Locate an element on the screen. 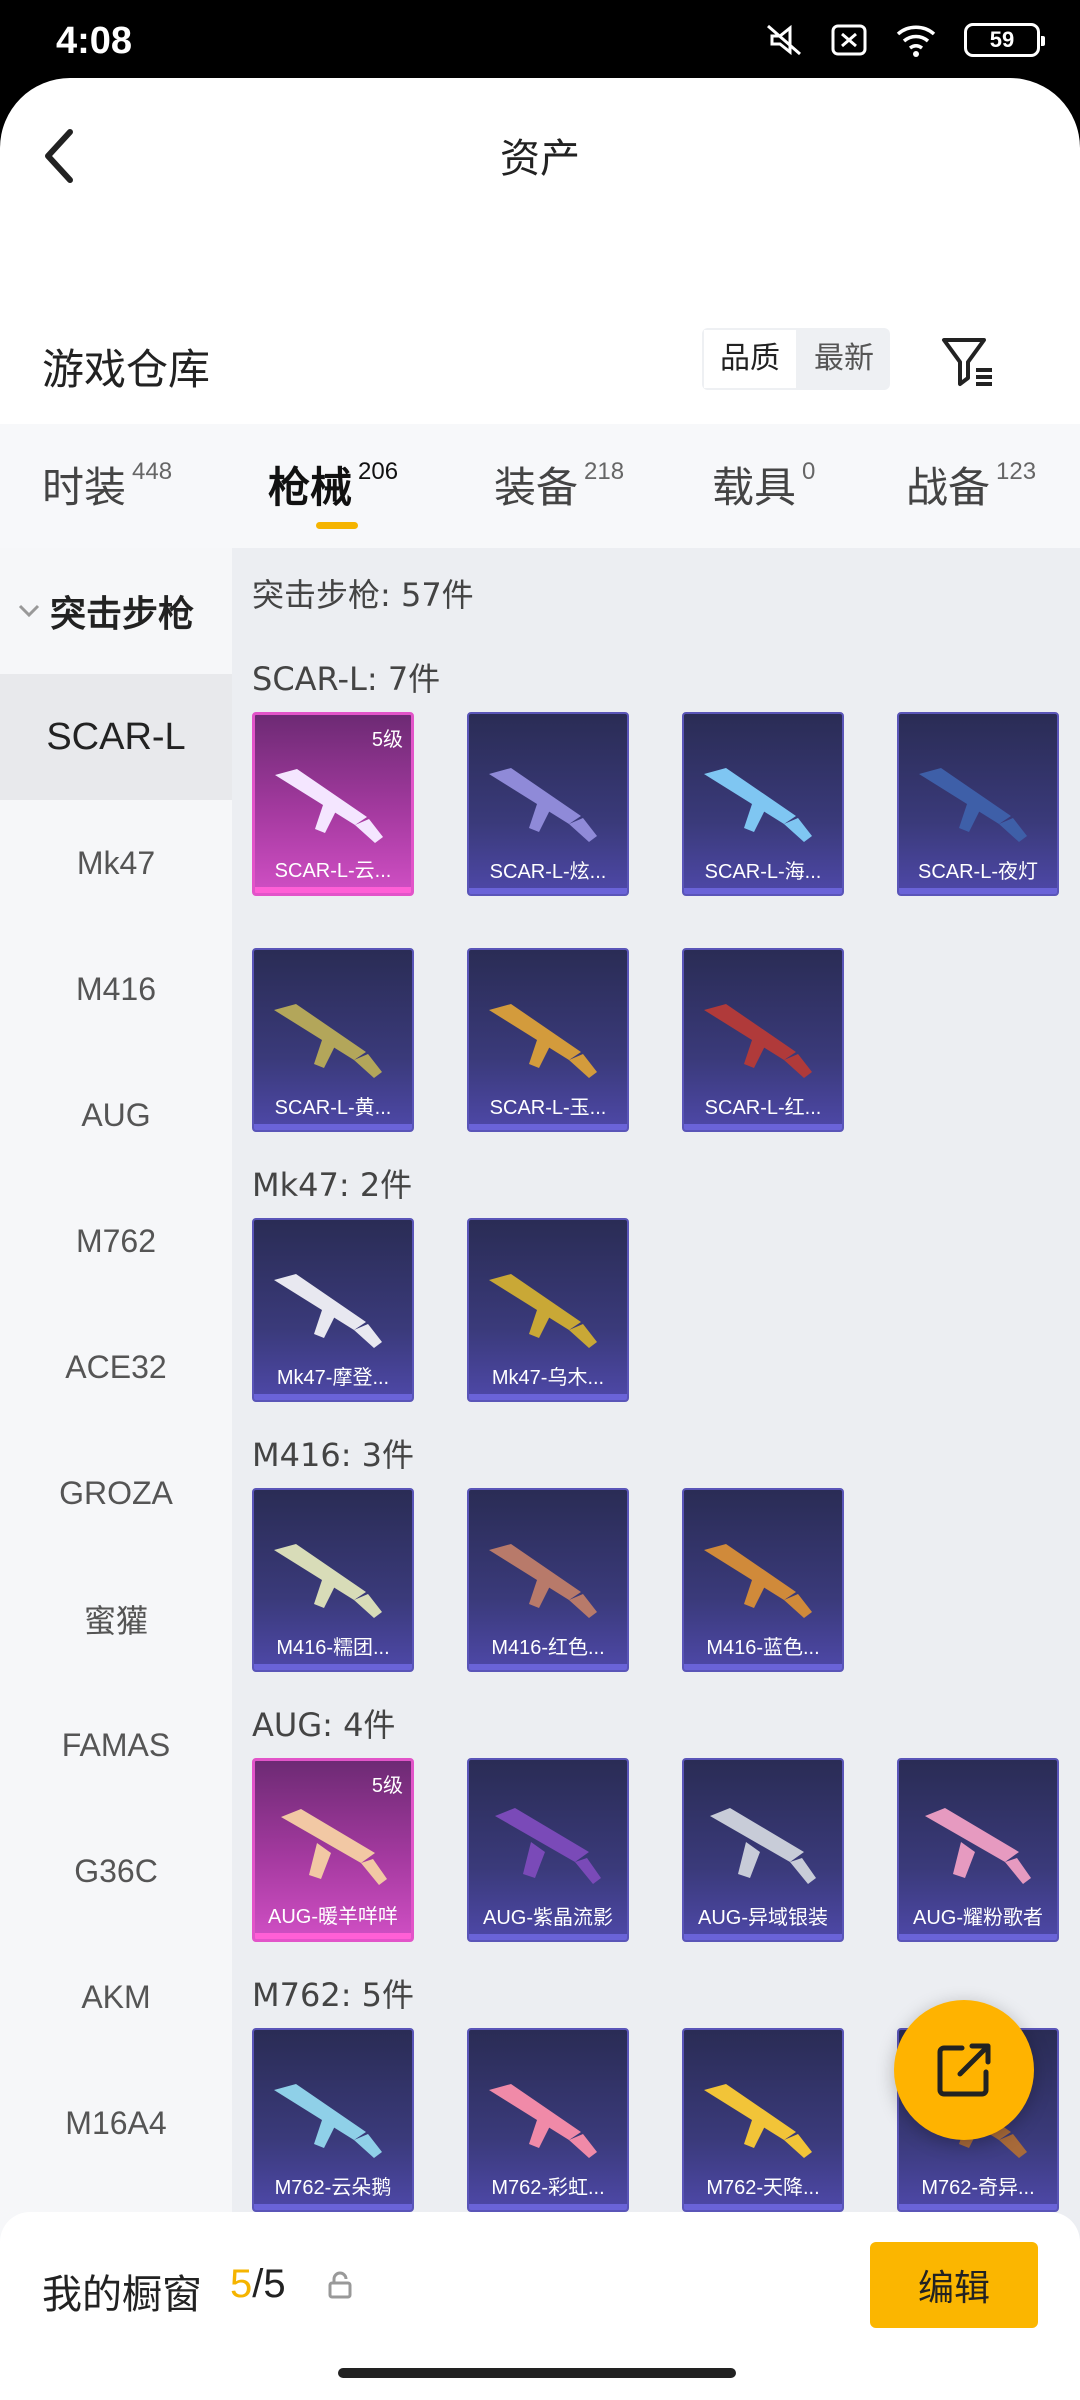  sidebar-item-m762: M762 is located at coordinates (116, 1241).